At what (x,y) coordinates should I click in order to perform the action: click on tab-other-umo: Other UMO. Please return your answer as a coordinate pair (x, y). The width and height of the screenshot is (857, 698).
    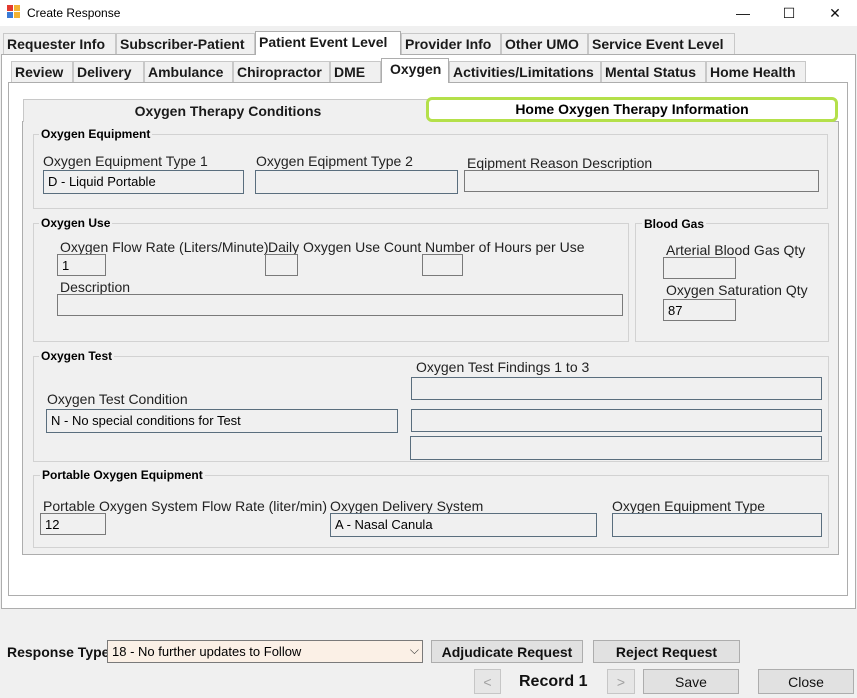
    Looking at the image, I should click on (544, 43).